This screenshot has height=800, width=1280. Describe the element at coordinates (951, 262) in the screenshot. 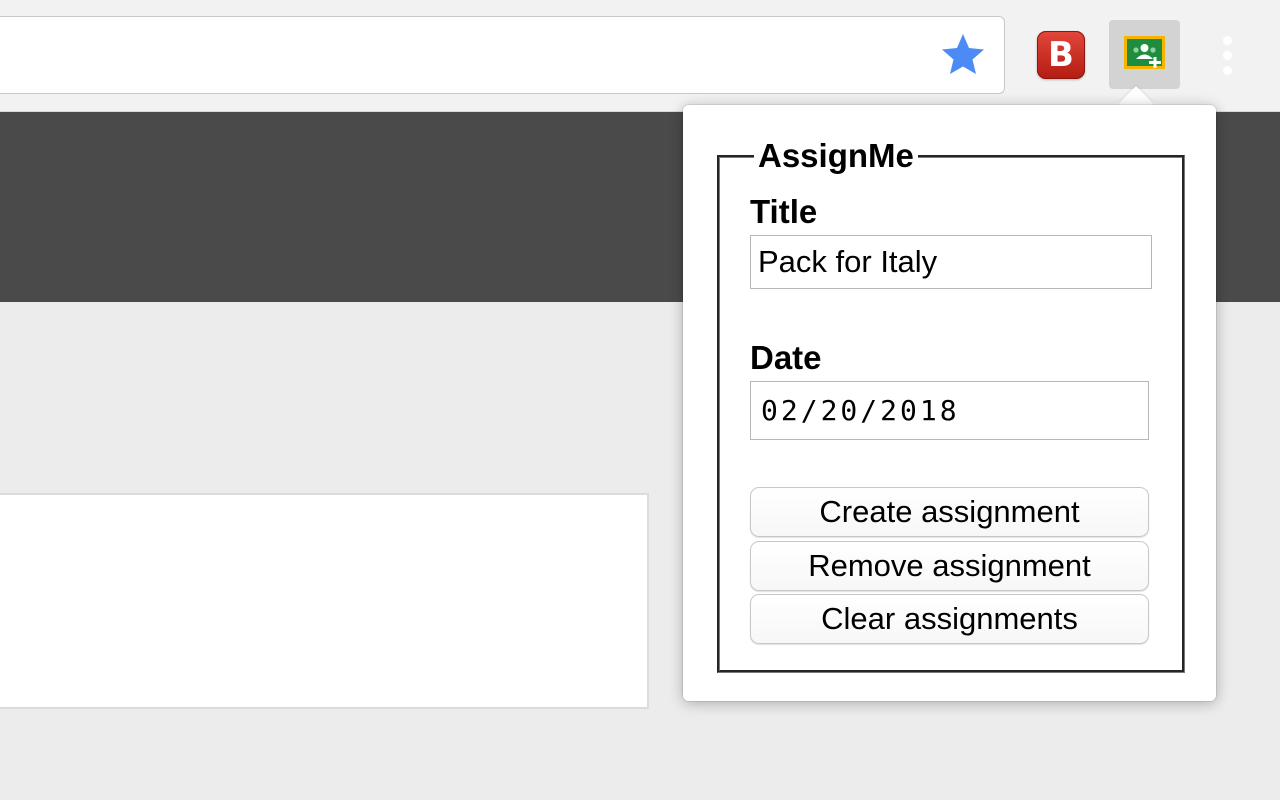

I see `title-input` at that location.